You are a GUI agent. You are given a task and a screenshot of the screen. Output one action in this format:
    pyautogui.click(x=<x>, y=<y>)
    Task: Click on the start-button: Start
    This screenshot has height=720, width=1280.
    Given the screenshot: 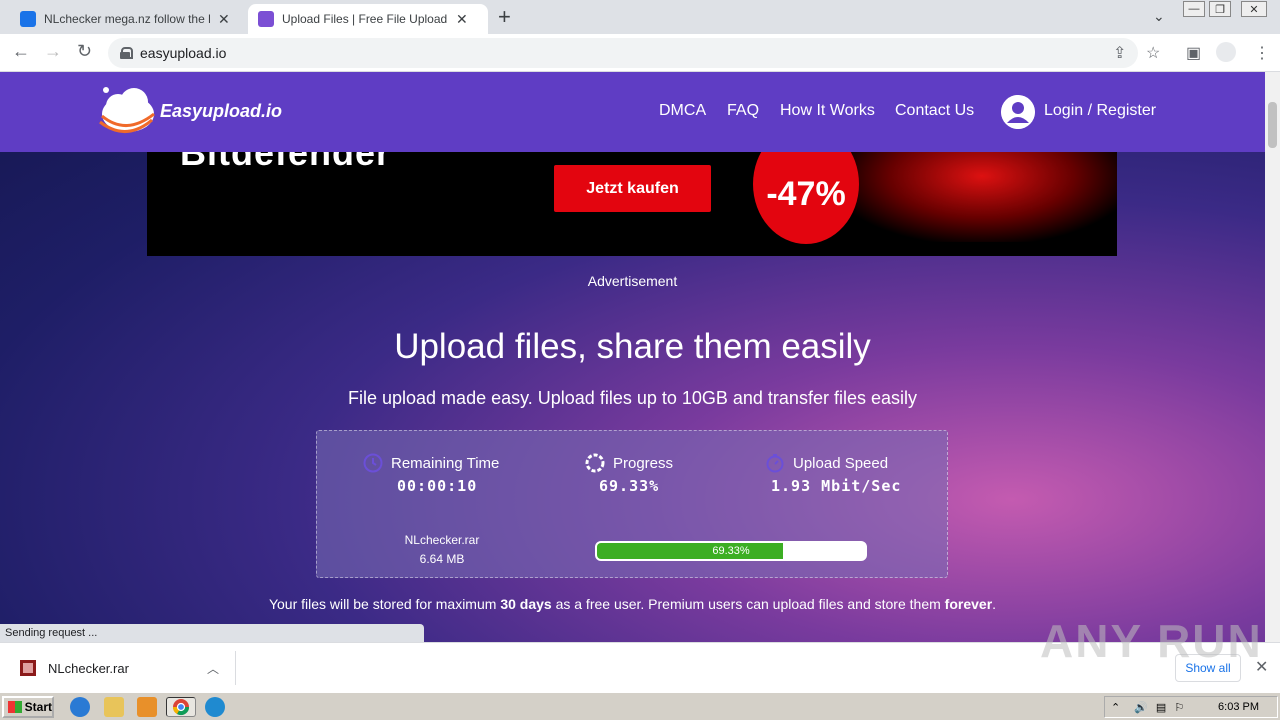 What is the action you would take?
    pyautogui.click(x=28, y=707)
    